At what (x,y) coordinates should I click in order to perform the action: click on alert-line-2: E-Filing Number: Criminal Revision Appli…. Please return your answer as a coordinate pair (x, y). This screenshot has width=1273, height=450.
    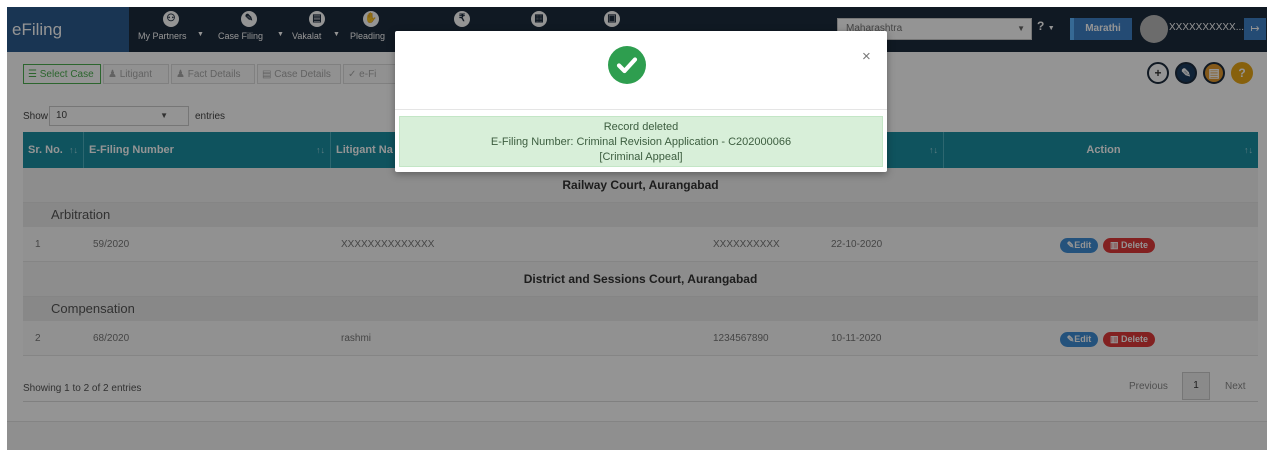
    Looking at the image, I should click on (641, 142).